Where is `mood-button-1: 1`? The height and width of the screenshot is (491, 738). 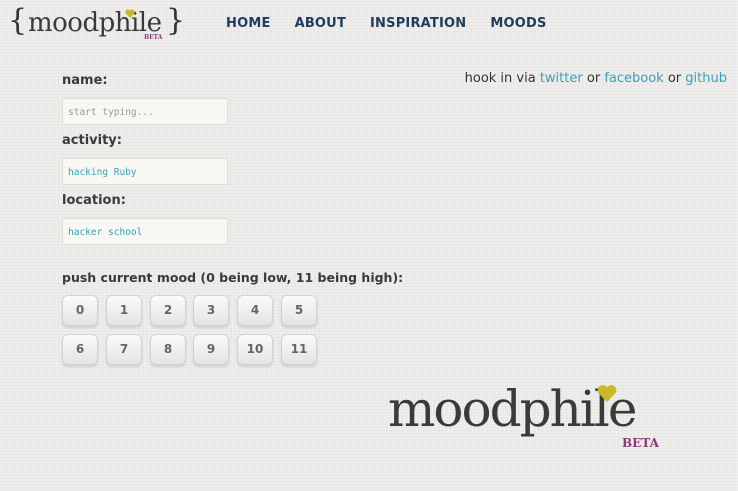
mood-button-1: 1 is located at coordinates (124, 310).